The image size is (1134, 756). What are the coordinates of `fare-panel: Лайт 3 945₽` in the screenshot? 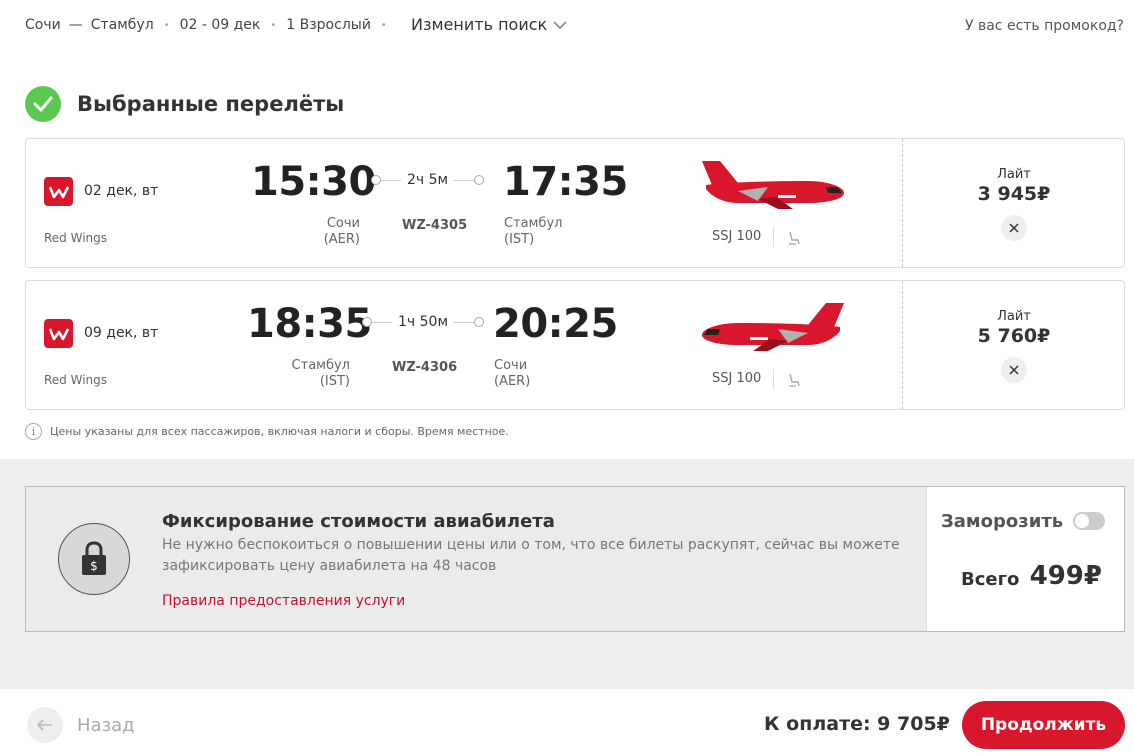 It's located at (1013, 203).